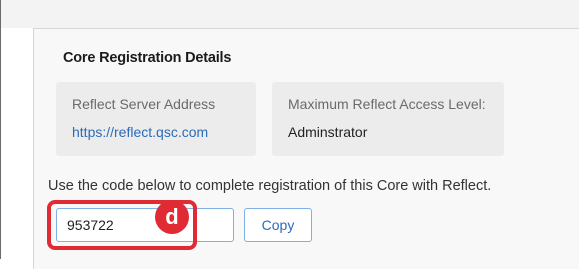 The height and width of the screenshot is (269, 579). Describe the element at coordinates (387, 104) in the screenshot. I see `access-level-label: Maximum Reflect Access Level:` at that location.